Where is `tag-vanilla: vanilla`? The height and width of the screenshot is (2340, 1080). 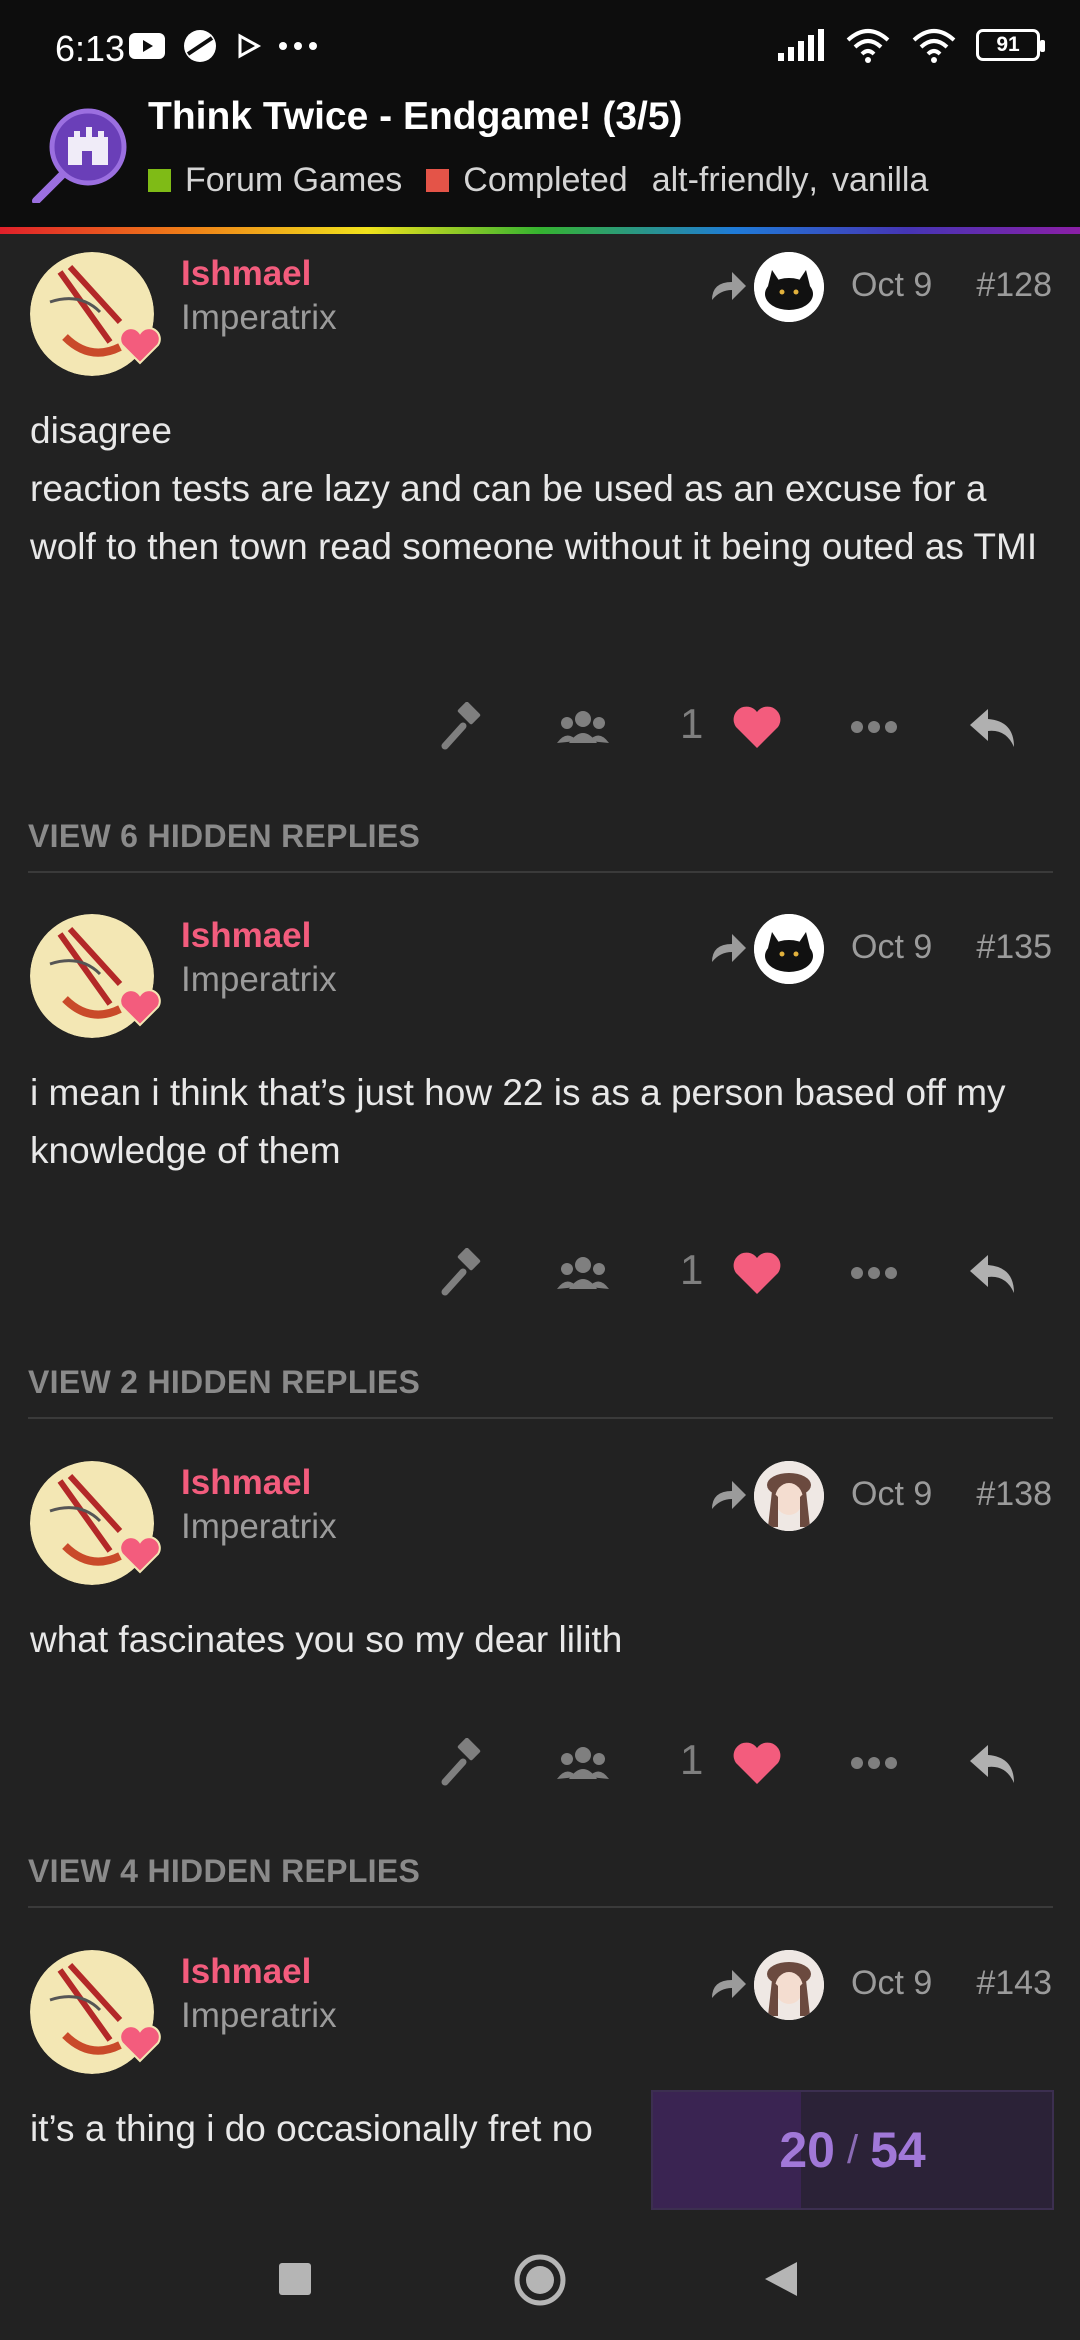
tag-vanilla: vanilla is located at coordinates (880, 180).